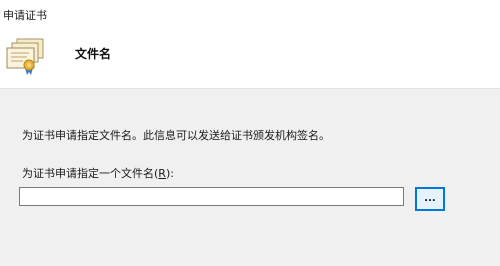 This screenshot has height=266, width=500. I want to click on filename-label-suffix: ):, so click(169, 173).